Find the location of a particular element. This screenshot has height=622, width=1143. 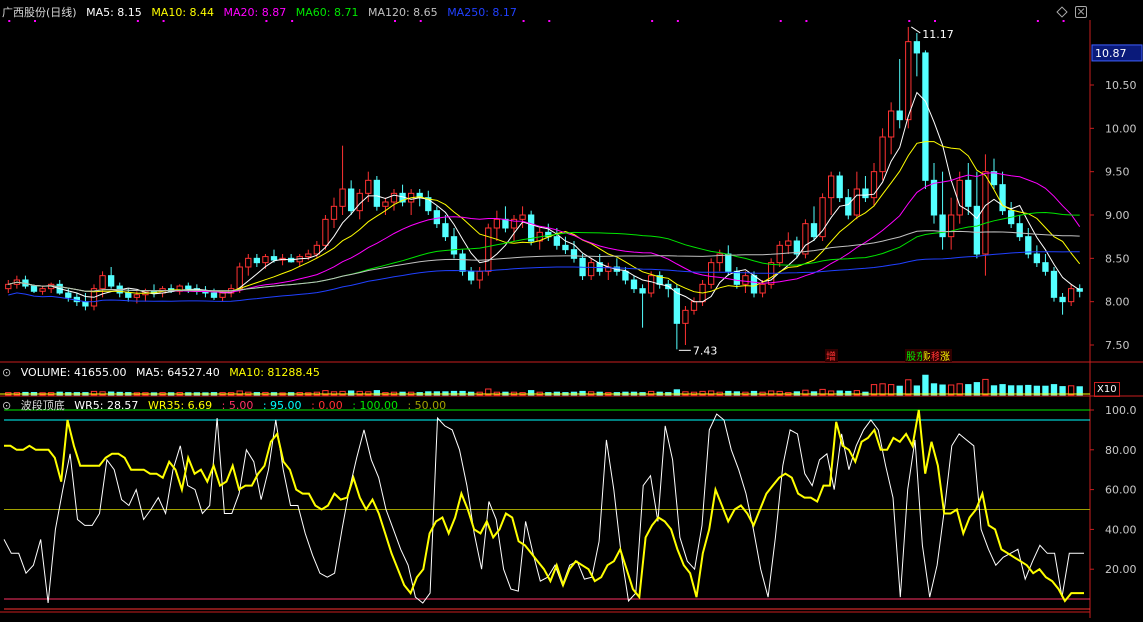

ma60-line is located at coordinates (544, 251).